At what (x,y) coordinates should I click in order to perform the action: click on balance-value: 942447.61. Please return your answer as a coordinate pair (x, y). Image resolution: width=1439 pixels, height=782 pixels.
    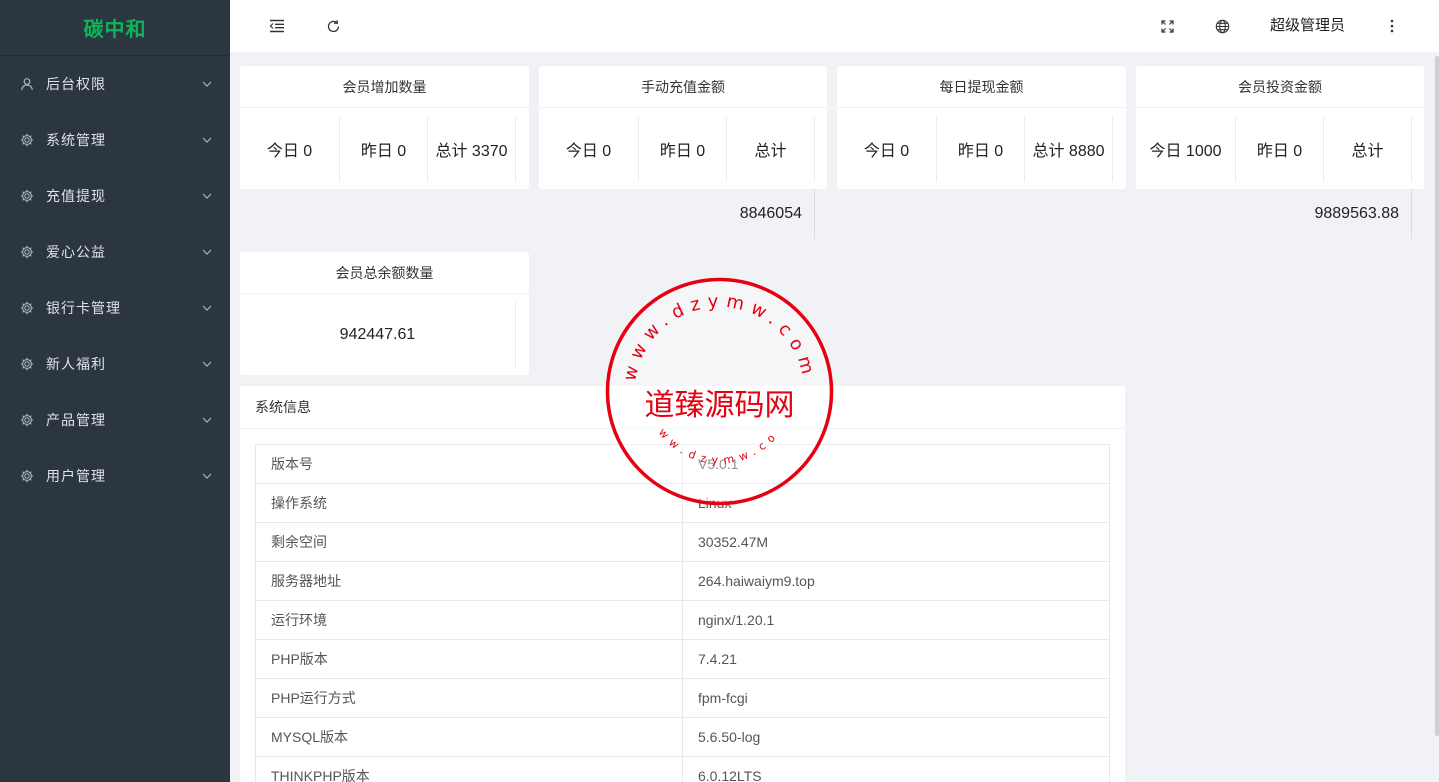
    Looking at the image, I should click on (378, 335).